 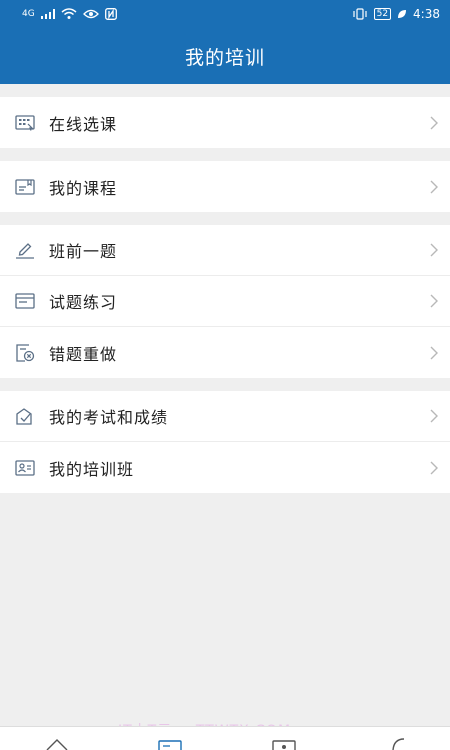 What do you see at coordinates (225, 416) in the screenshot?
I see `menu-item-my-exams-and-scores: 我的考试和成绩` at bounding box center [225, 416].